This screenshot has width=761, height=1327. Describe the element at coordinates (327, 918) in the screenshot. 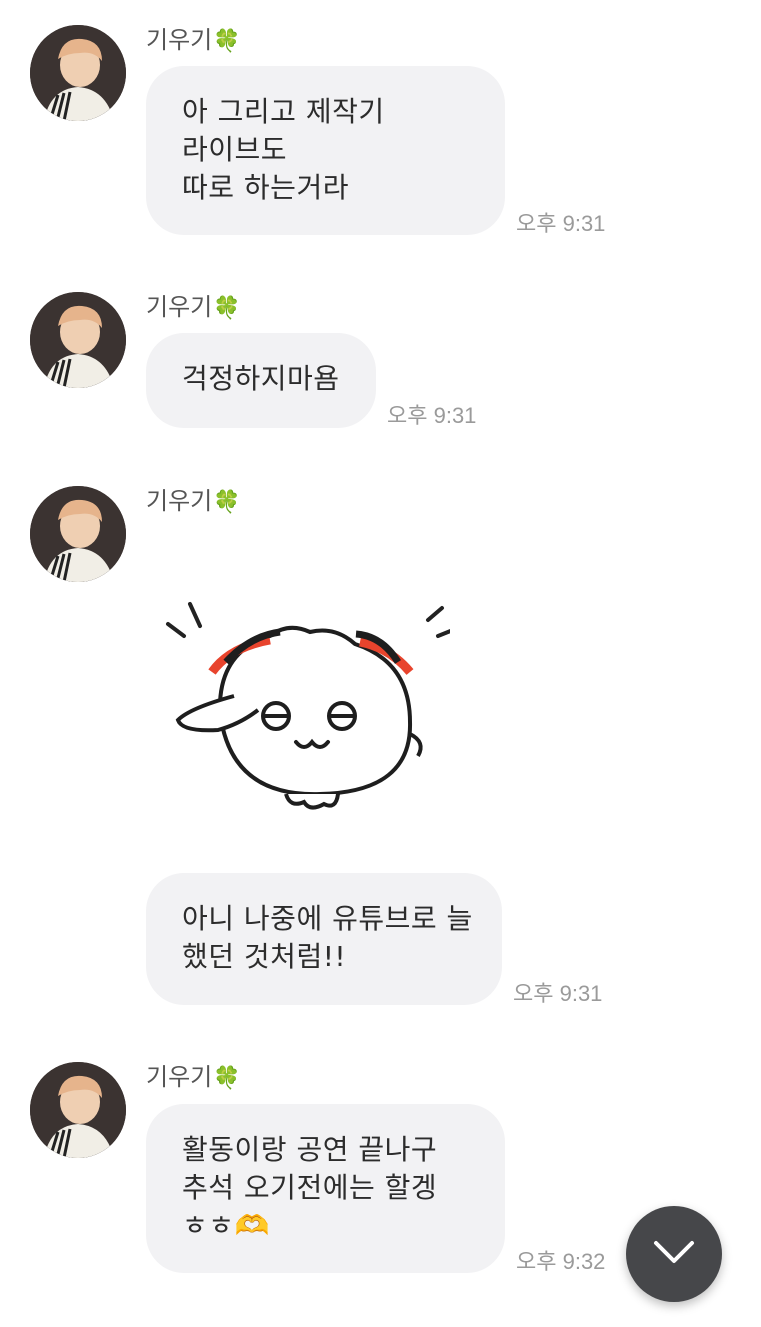

I see `message-line: 아니 나중에 유튜브로 늘` at that location.